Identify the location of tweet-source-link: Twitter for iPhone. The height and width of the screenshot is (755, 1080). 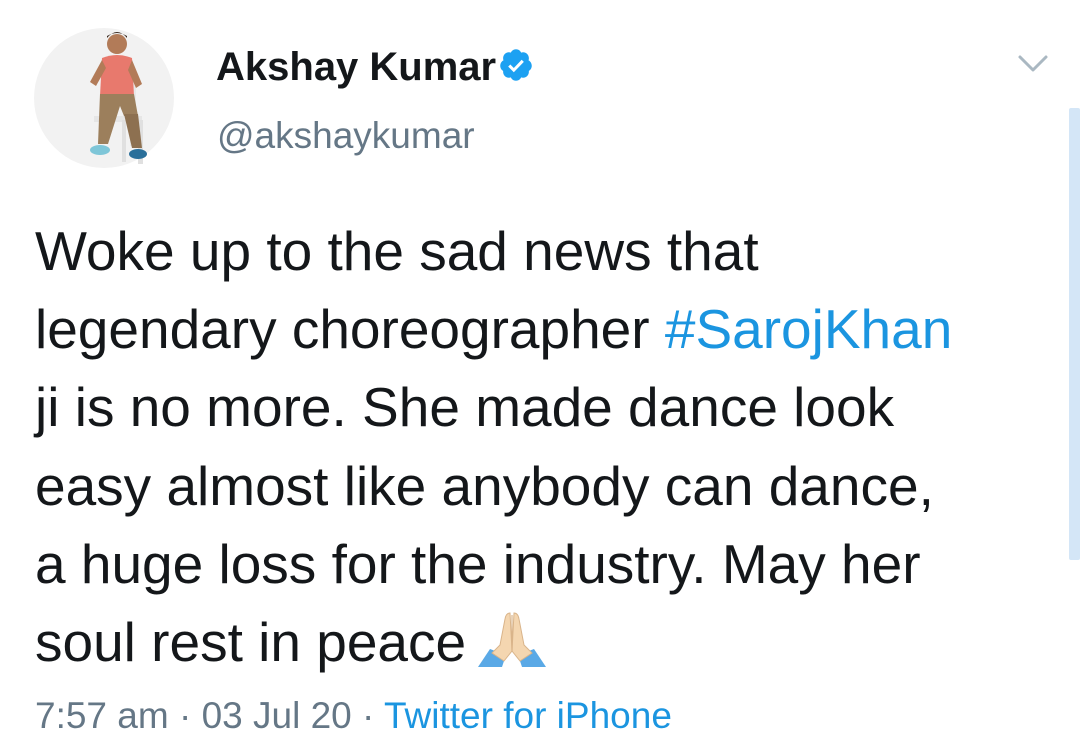
(528, 715).